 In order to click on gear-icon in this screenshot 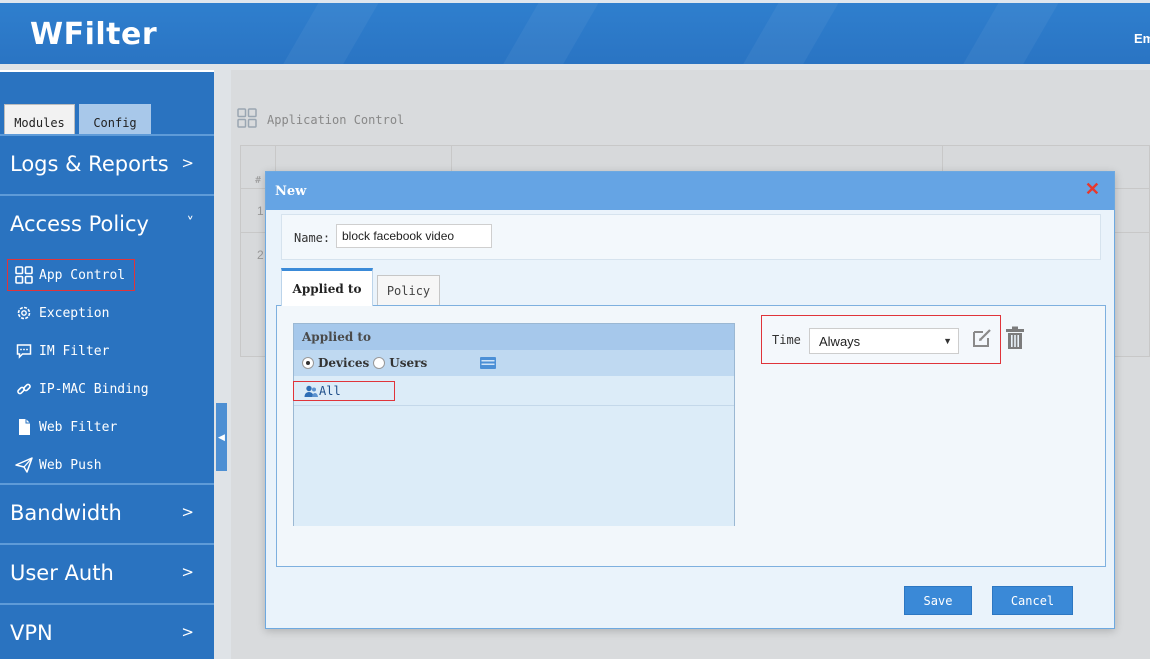, I will do `click(24, 313)`.